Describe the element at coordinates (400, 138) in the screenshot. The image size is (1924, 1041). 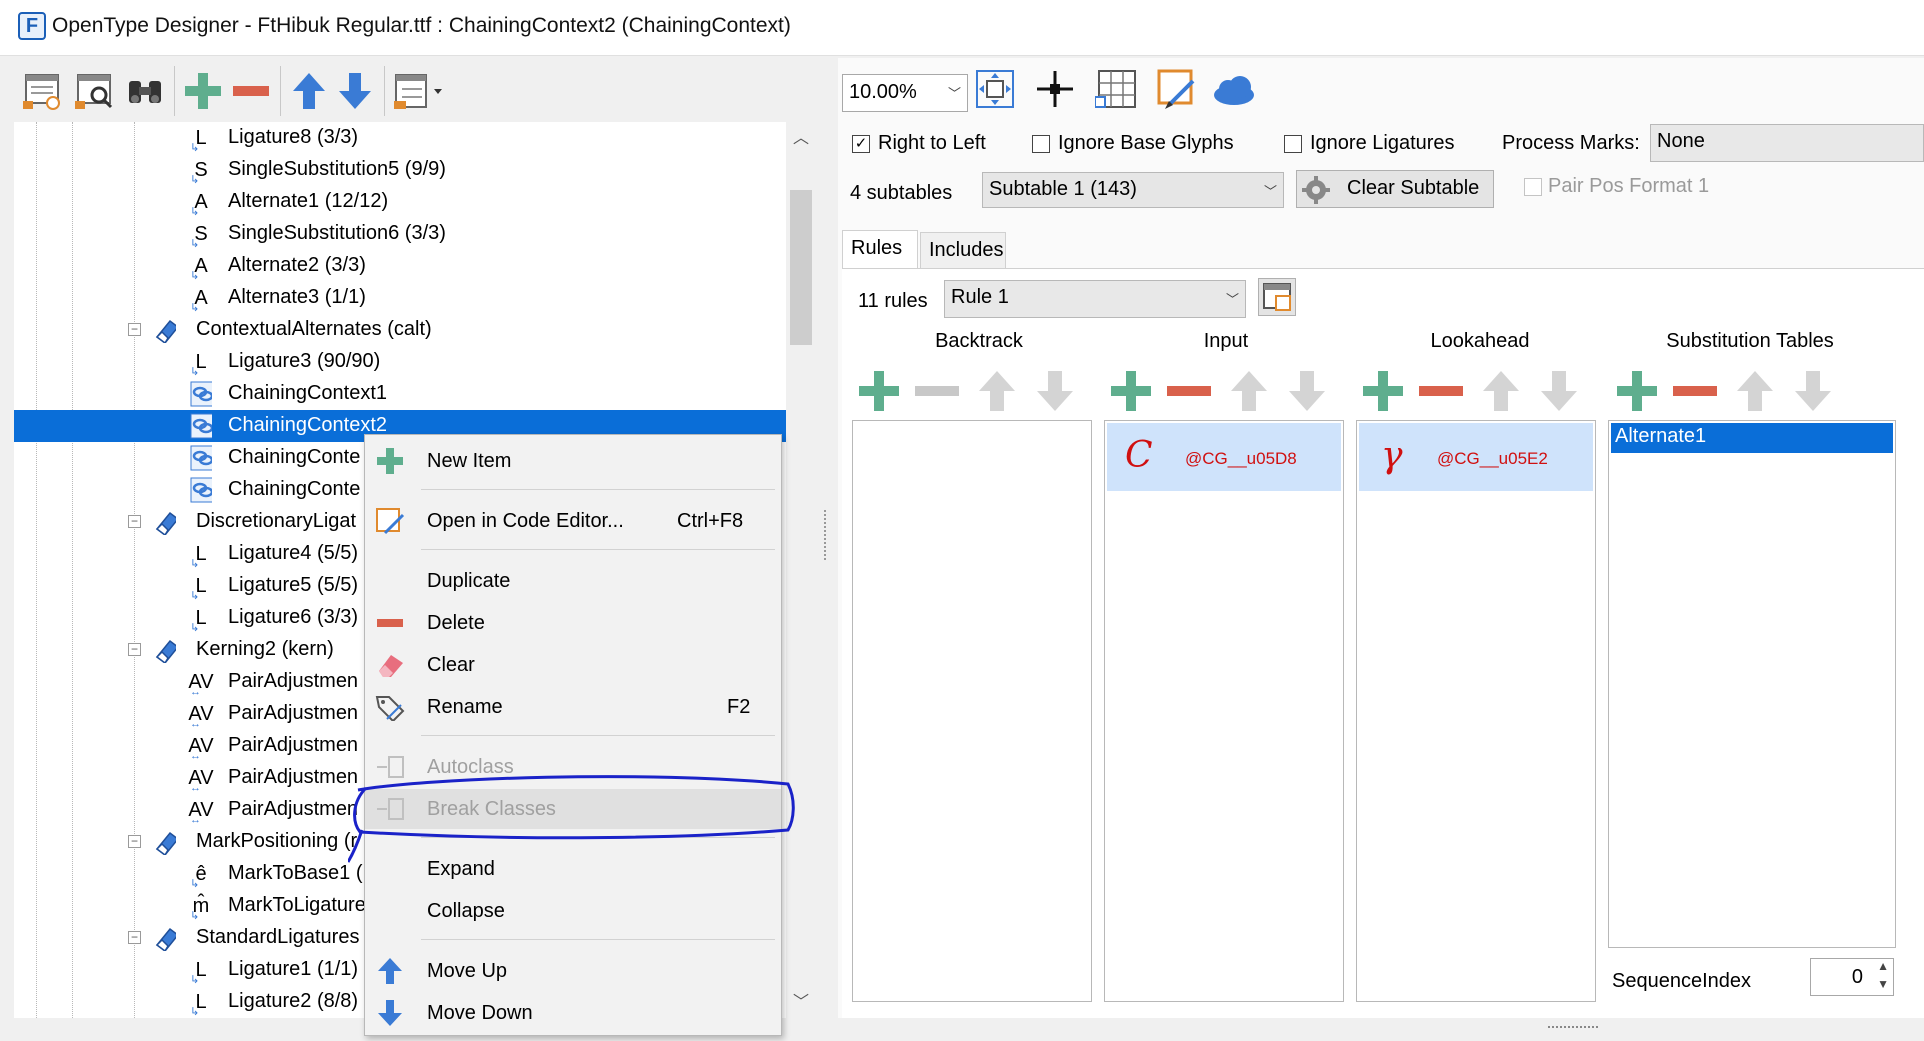
I see `tree-item: L ↳ Ligature8 (3/3)` at that location.